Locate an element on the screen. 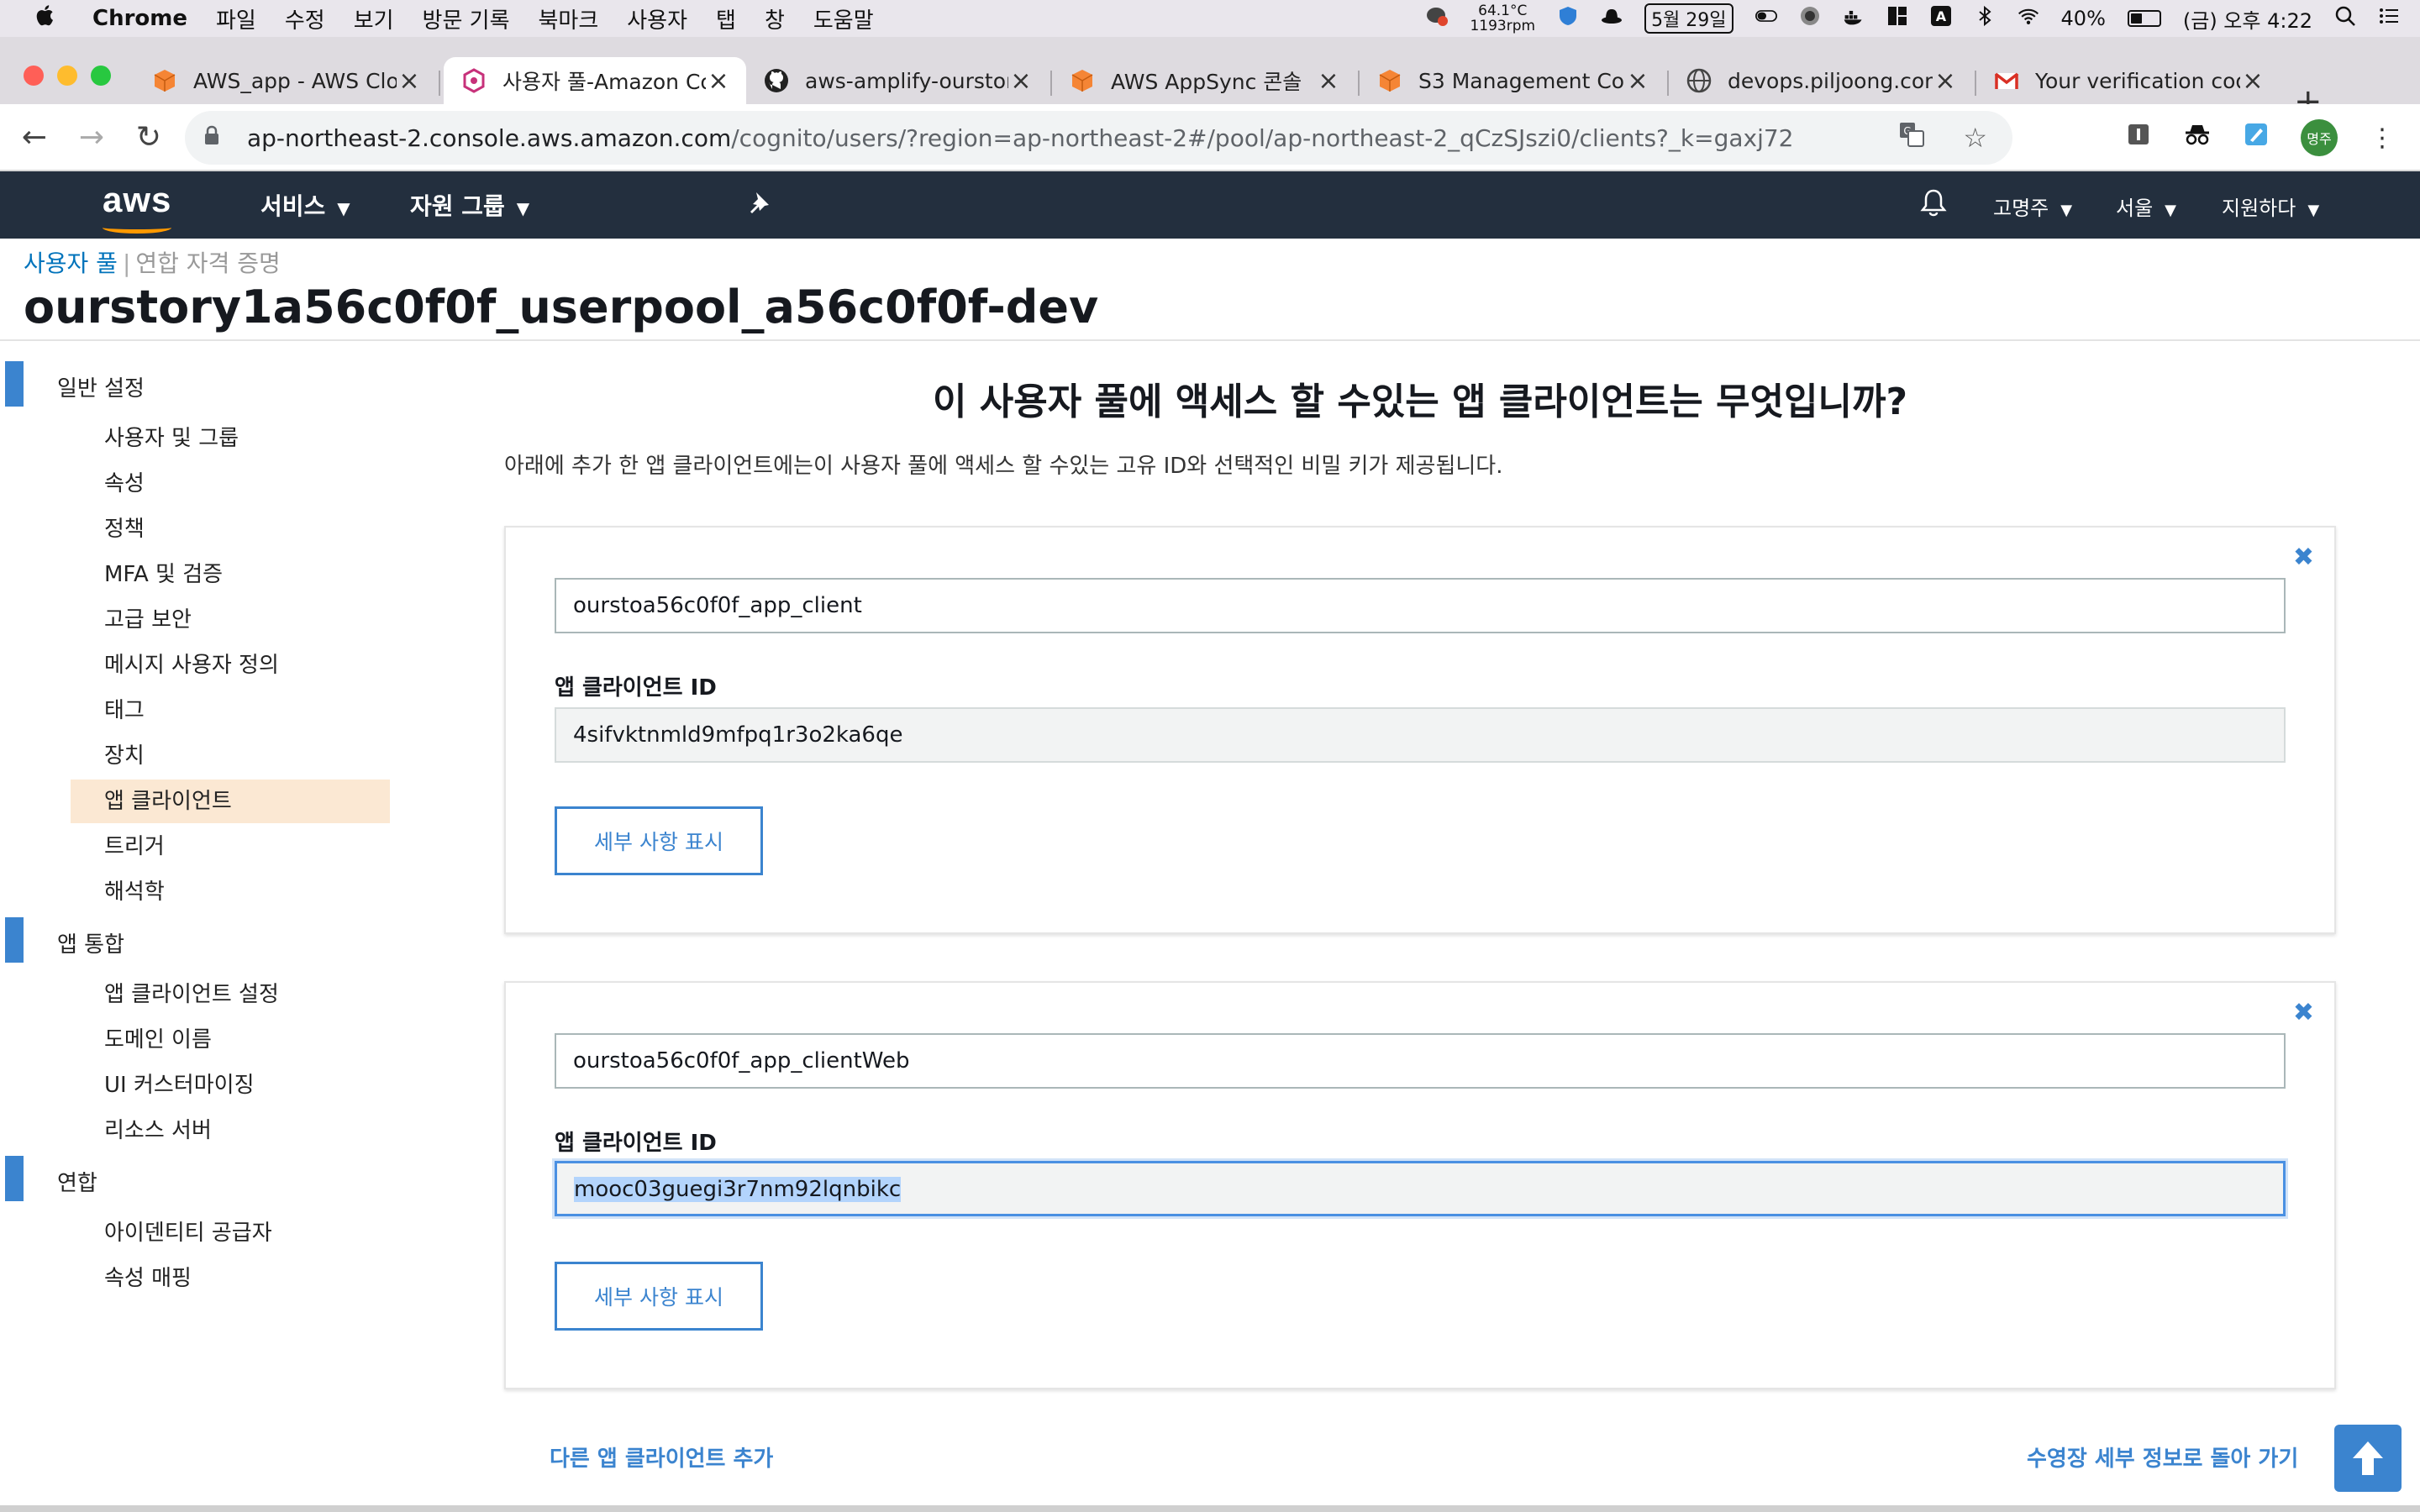 The height and width of the screenshot is (1512, 2420). profile-avatar: 명주 is located at coordinates (2320, 137).